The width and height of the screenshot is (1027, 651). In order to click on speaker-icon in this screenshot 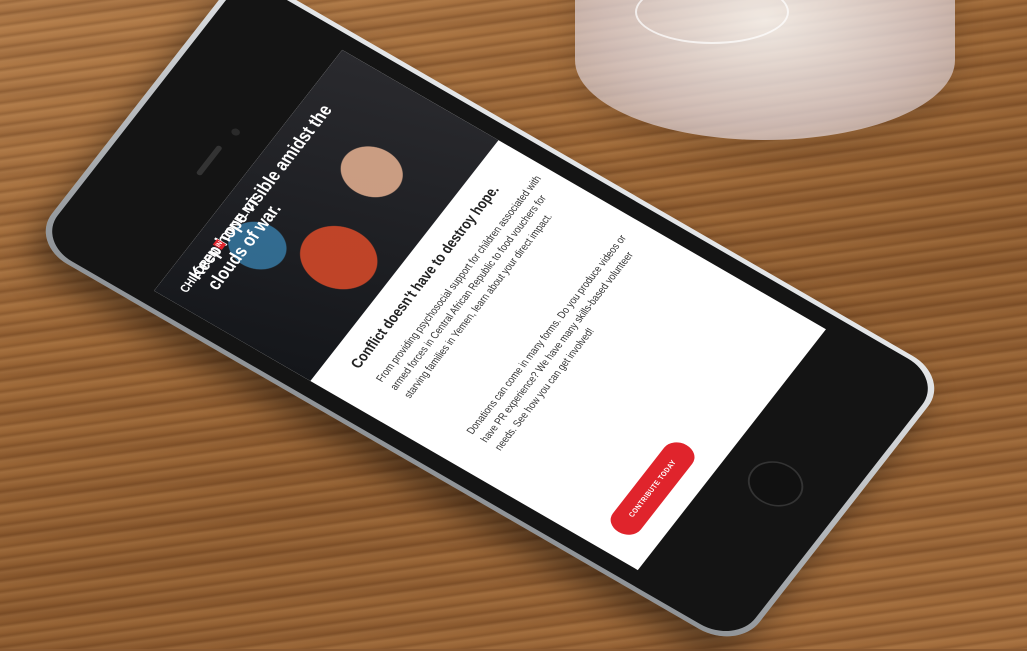, I will do `click(209, 160)`.